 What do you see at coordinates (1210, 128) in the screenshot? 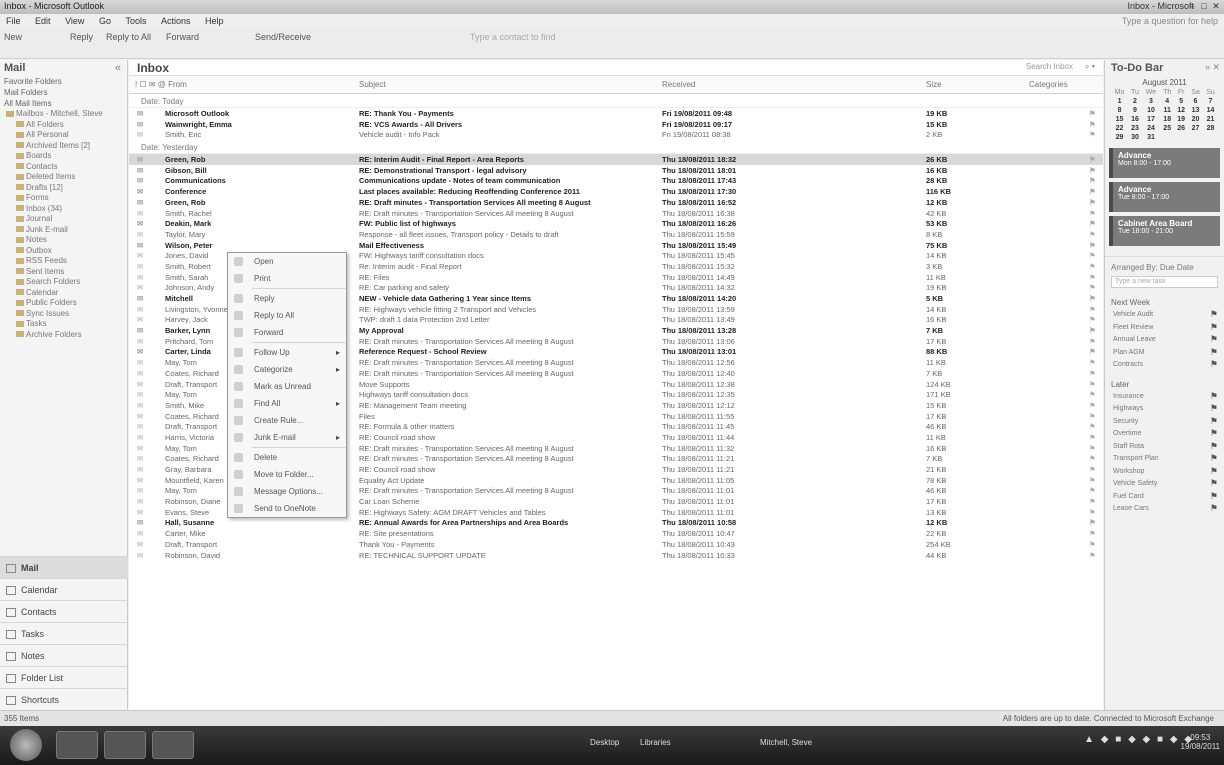
I see `calendar-day: 28` at bounding box center [1210, 128].